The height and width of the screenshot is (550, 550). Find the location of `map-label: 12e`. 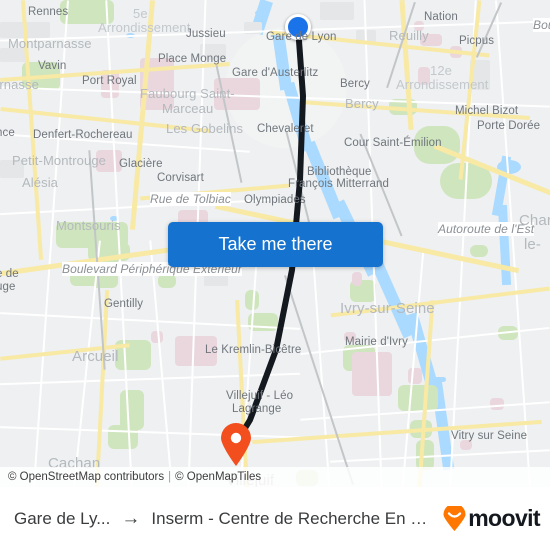

map-label: 12e is located at coordinates (441, 70).